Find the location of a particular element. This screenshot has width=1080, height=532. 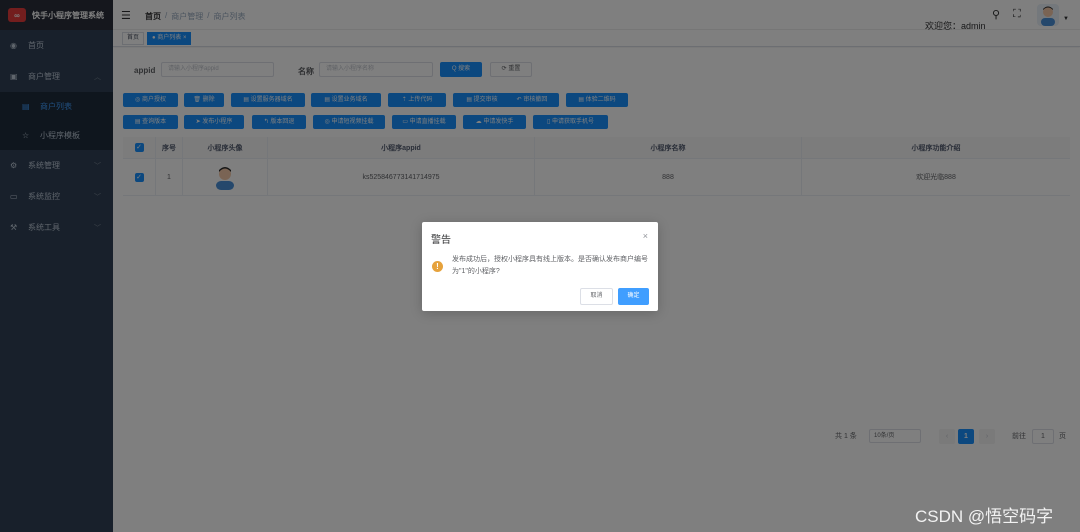

confirm-button: 确定 is located at coordinates (633, 296).